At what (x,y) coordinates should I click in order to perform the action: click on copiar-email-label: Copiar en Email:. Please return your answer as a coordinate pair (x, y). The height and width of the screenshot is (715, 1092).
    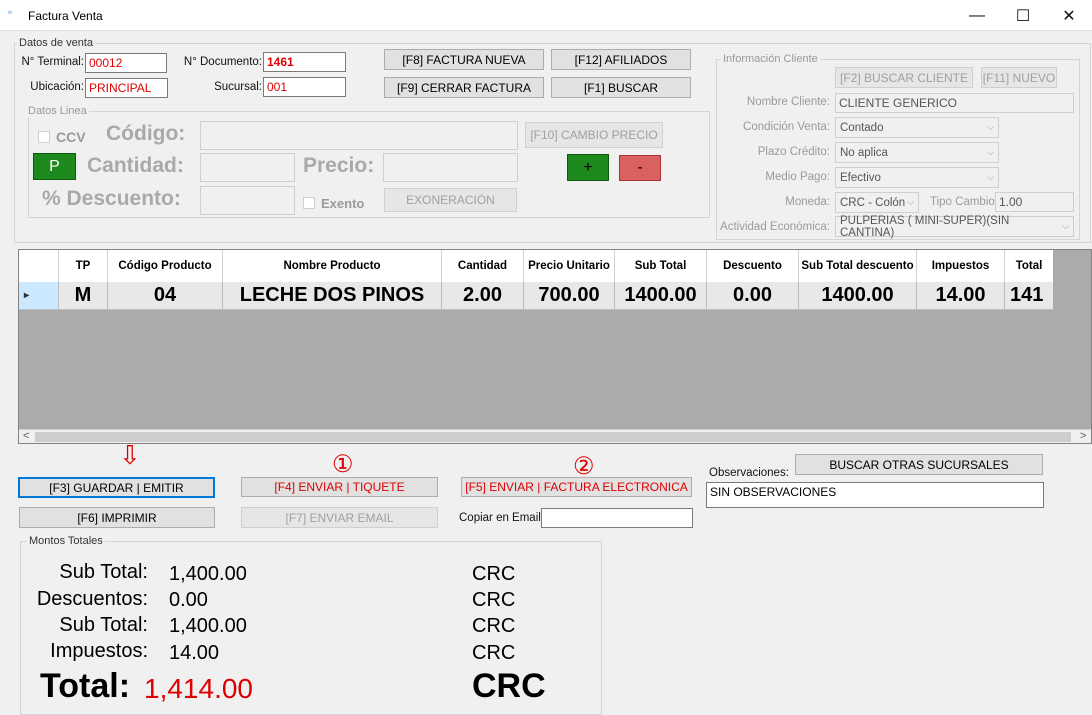
    Looking at the image, I should click on (502, 518).